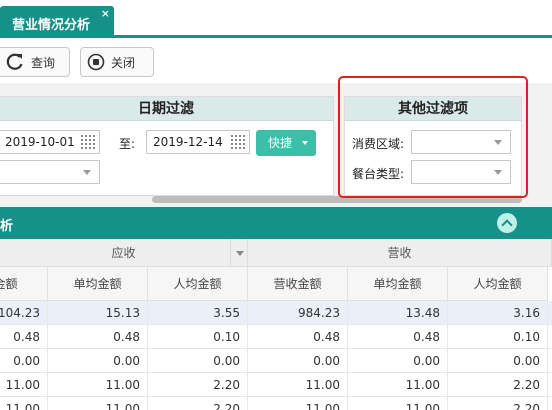 The height and width of the screenshot is (410, 552). I want to click on table-row: 0.00 0.00 0.00 0.00 0.00 0.00, so click(276, 361).